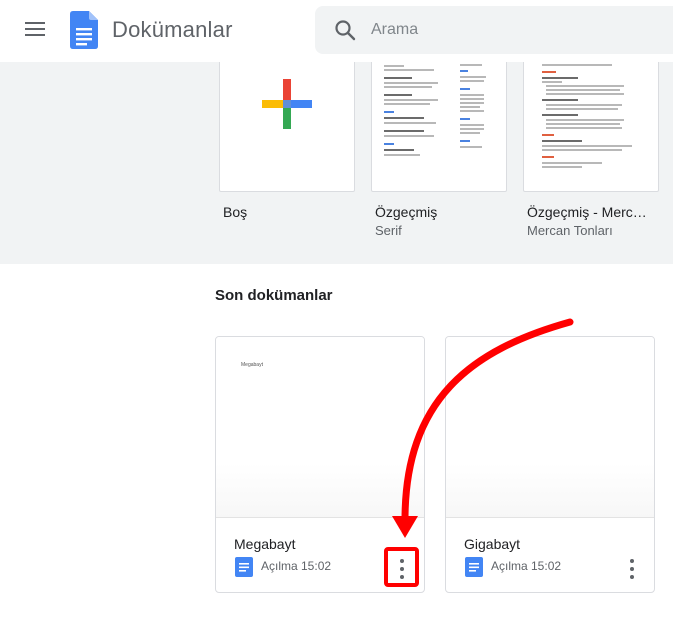 The height and width of the screenshot is (624, 673). What do you see at coordinates (252, 365) in the screenshot?
I see `doc-preview-text: Megabayt` at bounding box center [252, 365].